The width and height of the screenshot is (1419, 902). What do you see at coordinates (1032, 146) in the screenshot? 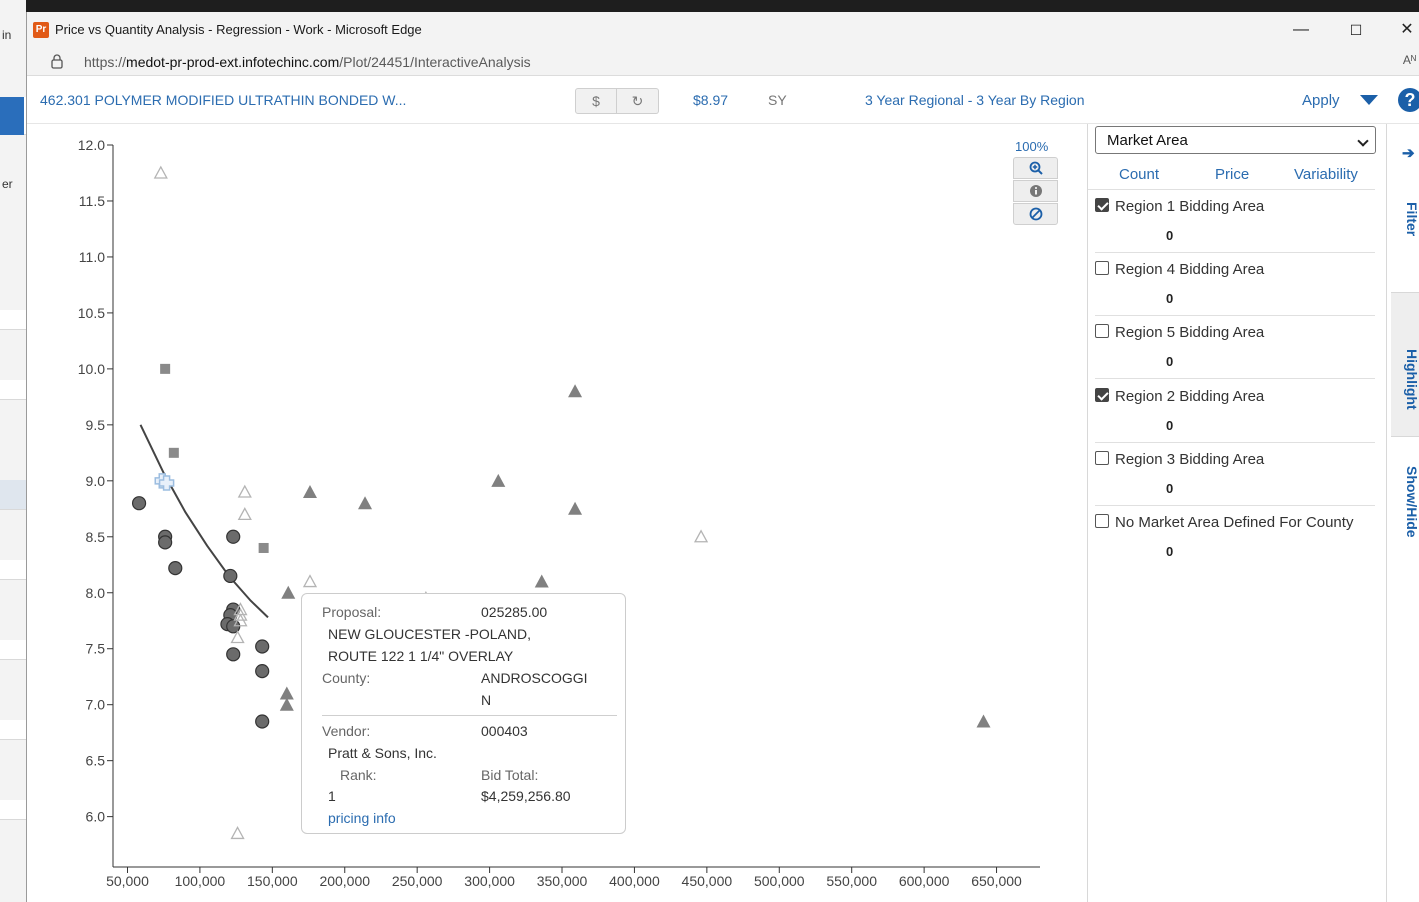
I see `zoom-level: 100%` at bounding box center [1032, 146].